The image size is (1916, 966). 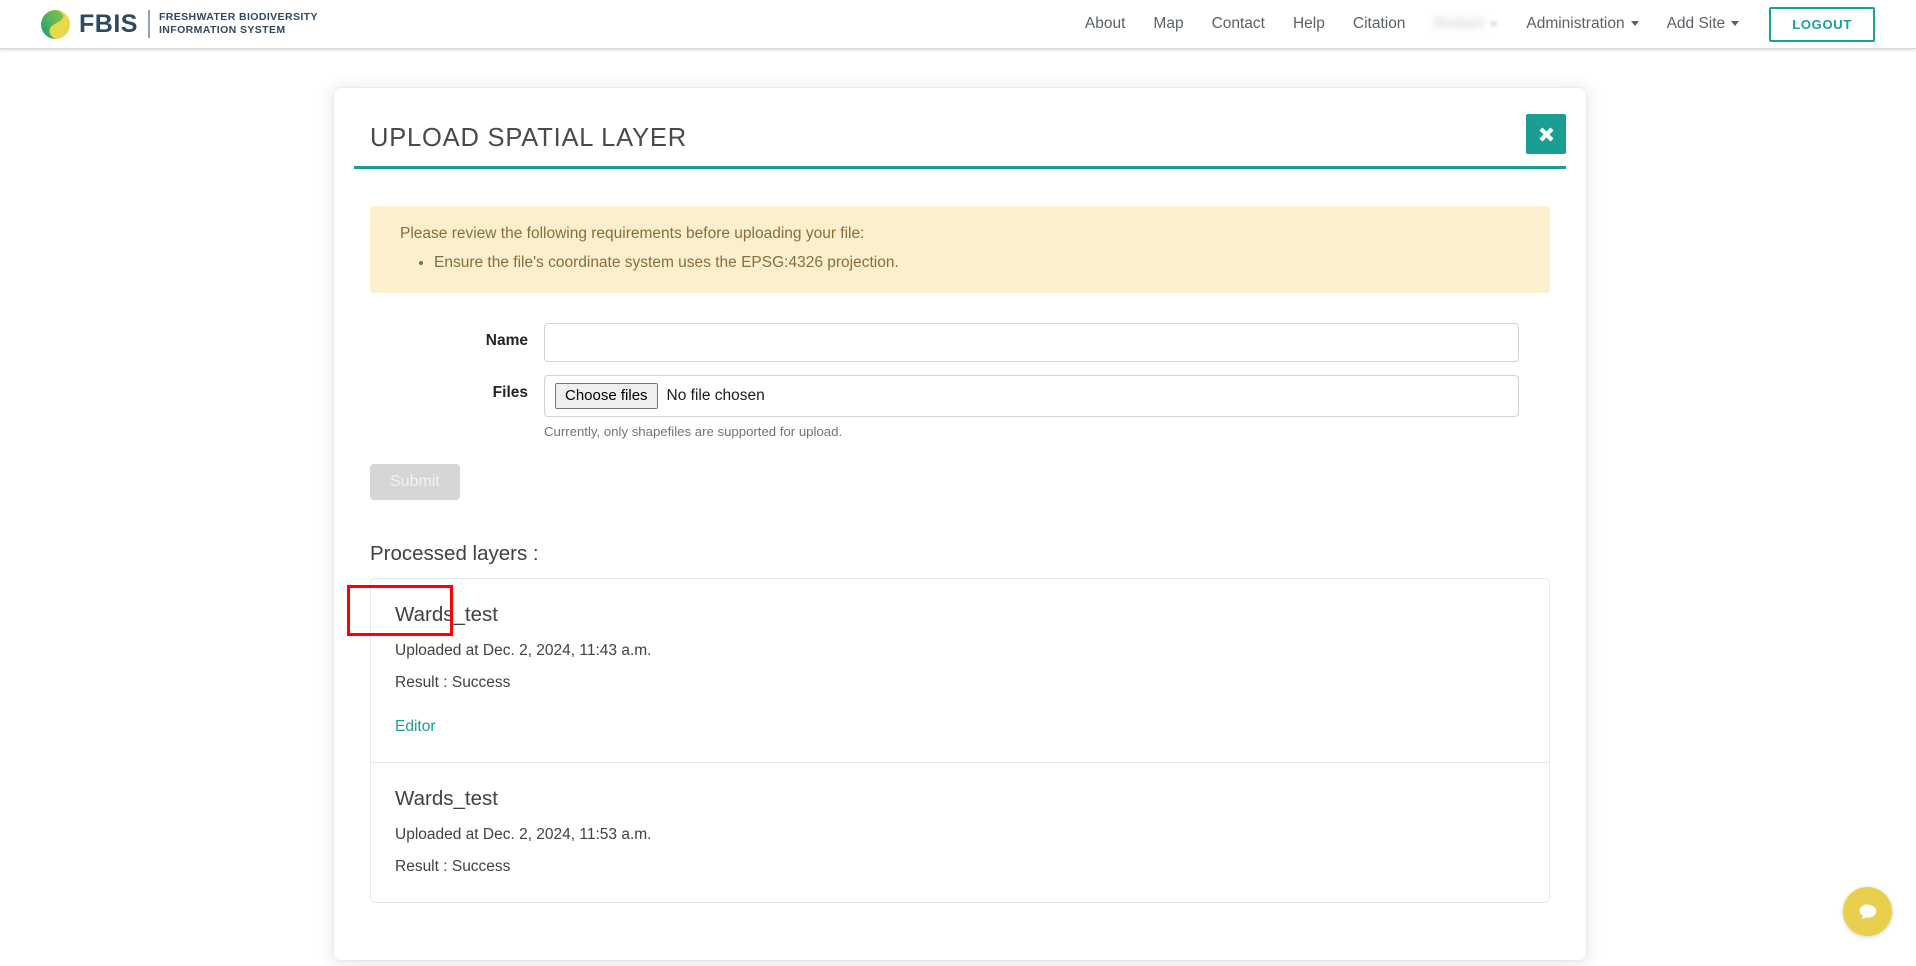 I want to click on submit-button: Submit, so click(x=415, y=482).